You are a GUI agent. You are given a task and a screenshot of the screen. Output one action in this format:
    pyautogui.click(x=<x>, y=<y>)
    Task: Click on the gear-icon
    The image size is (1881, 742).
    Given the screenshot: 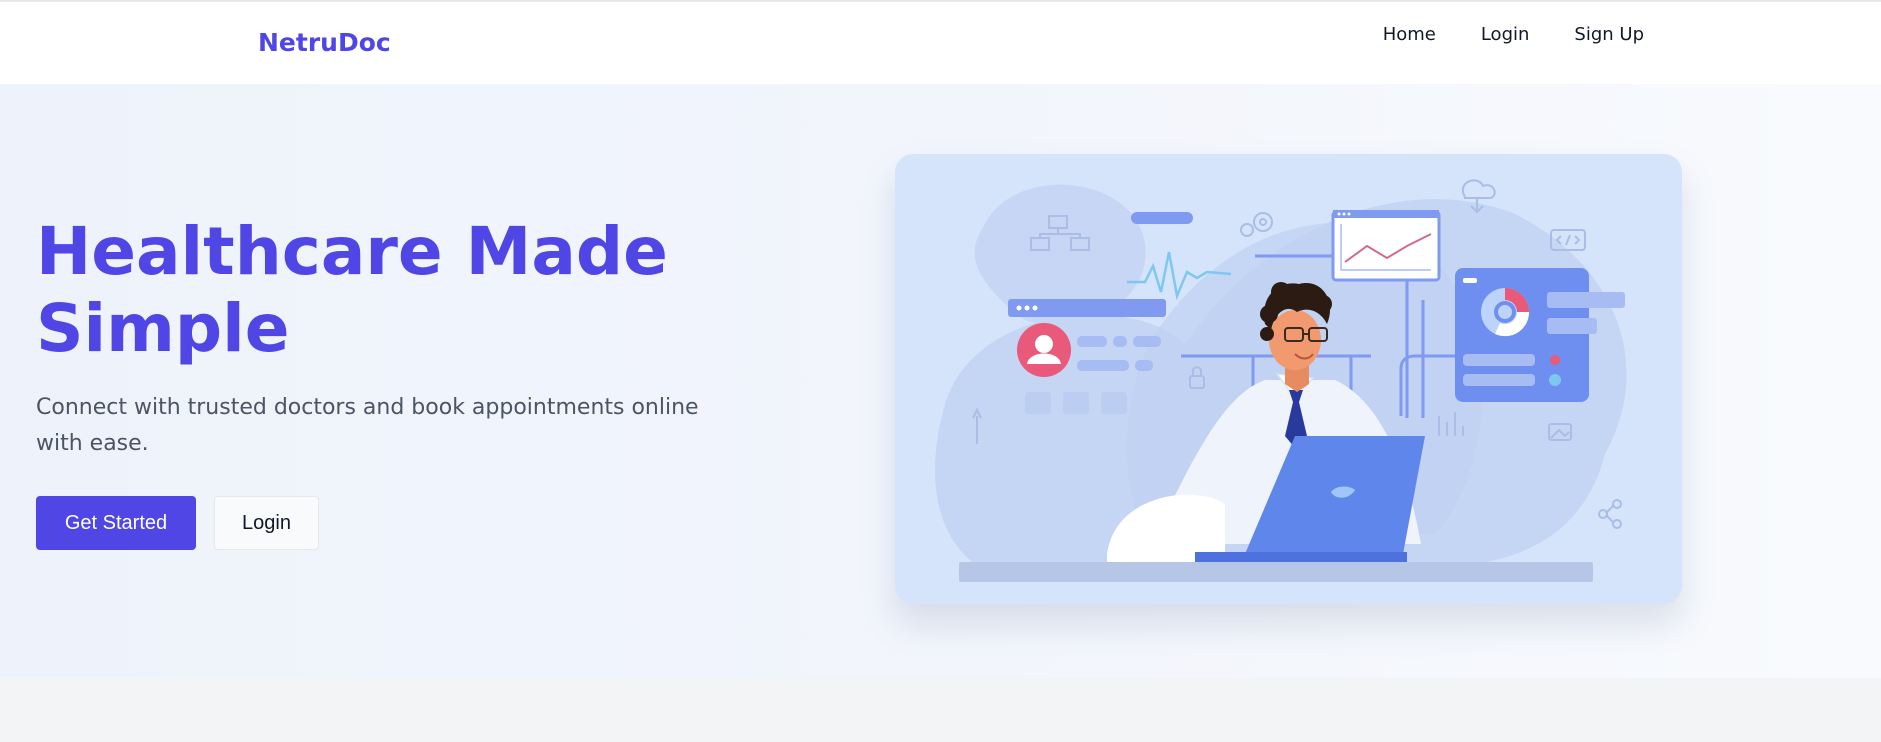 What is the action you would take?
    pyautogui.click(x=1256, y=224)
    